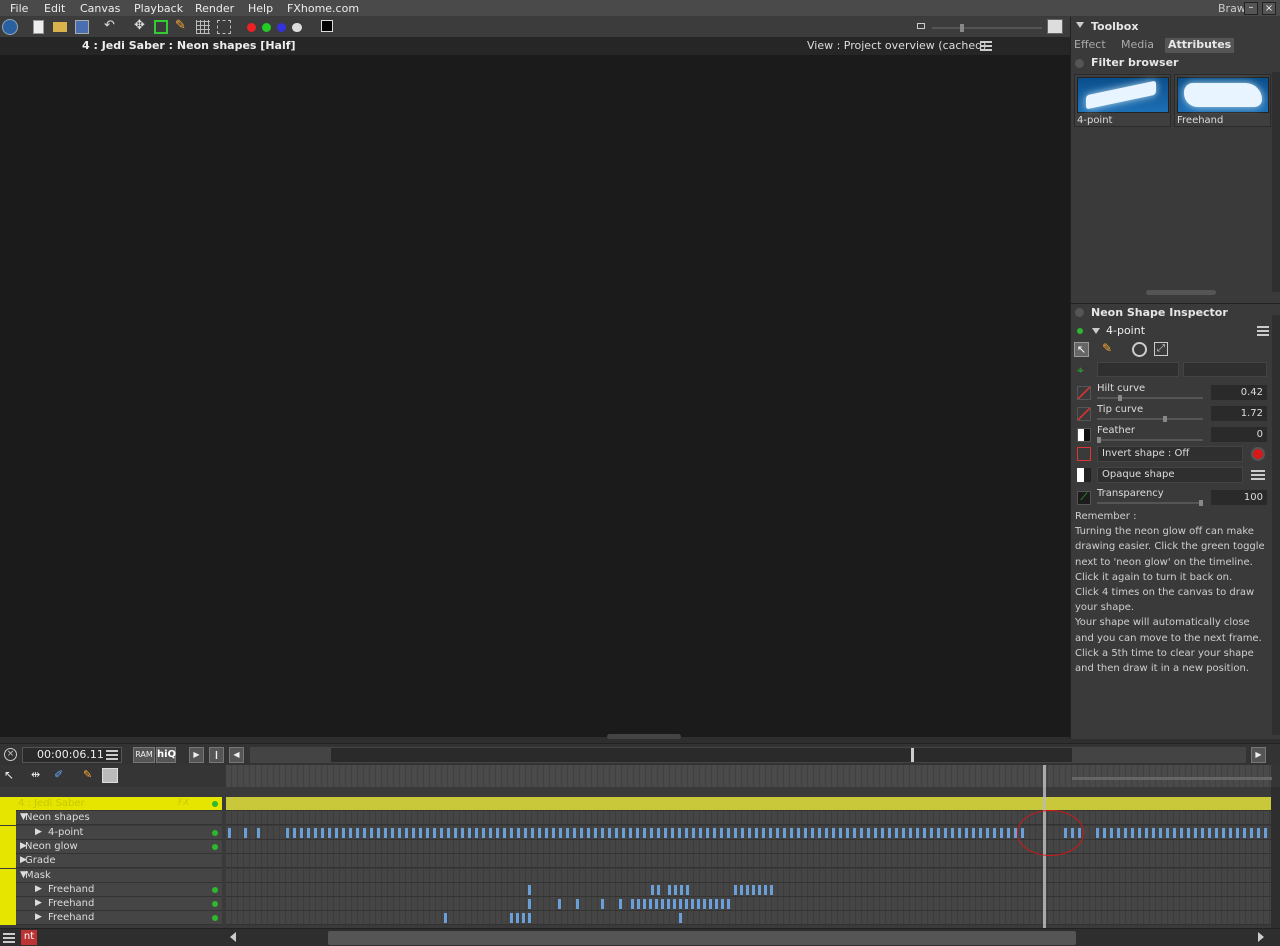  Describe the element at coordinates (1258, 474) in the screenshot. I see `opaque-menu-icon` at that location.